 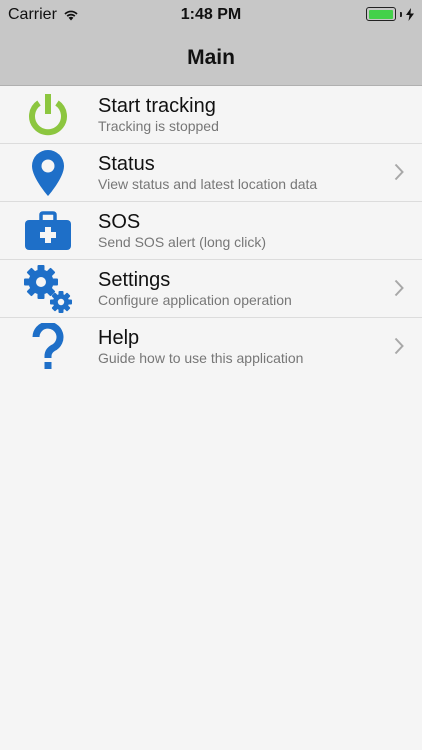 I want to click on menu-item-subtitle: Send SOS alert (long click), so click(x=182, y=242).